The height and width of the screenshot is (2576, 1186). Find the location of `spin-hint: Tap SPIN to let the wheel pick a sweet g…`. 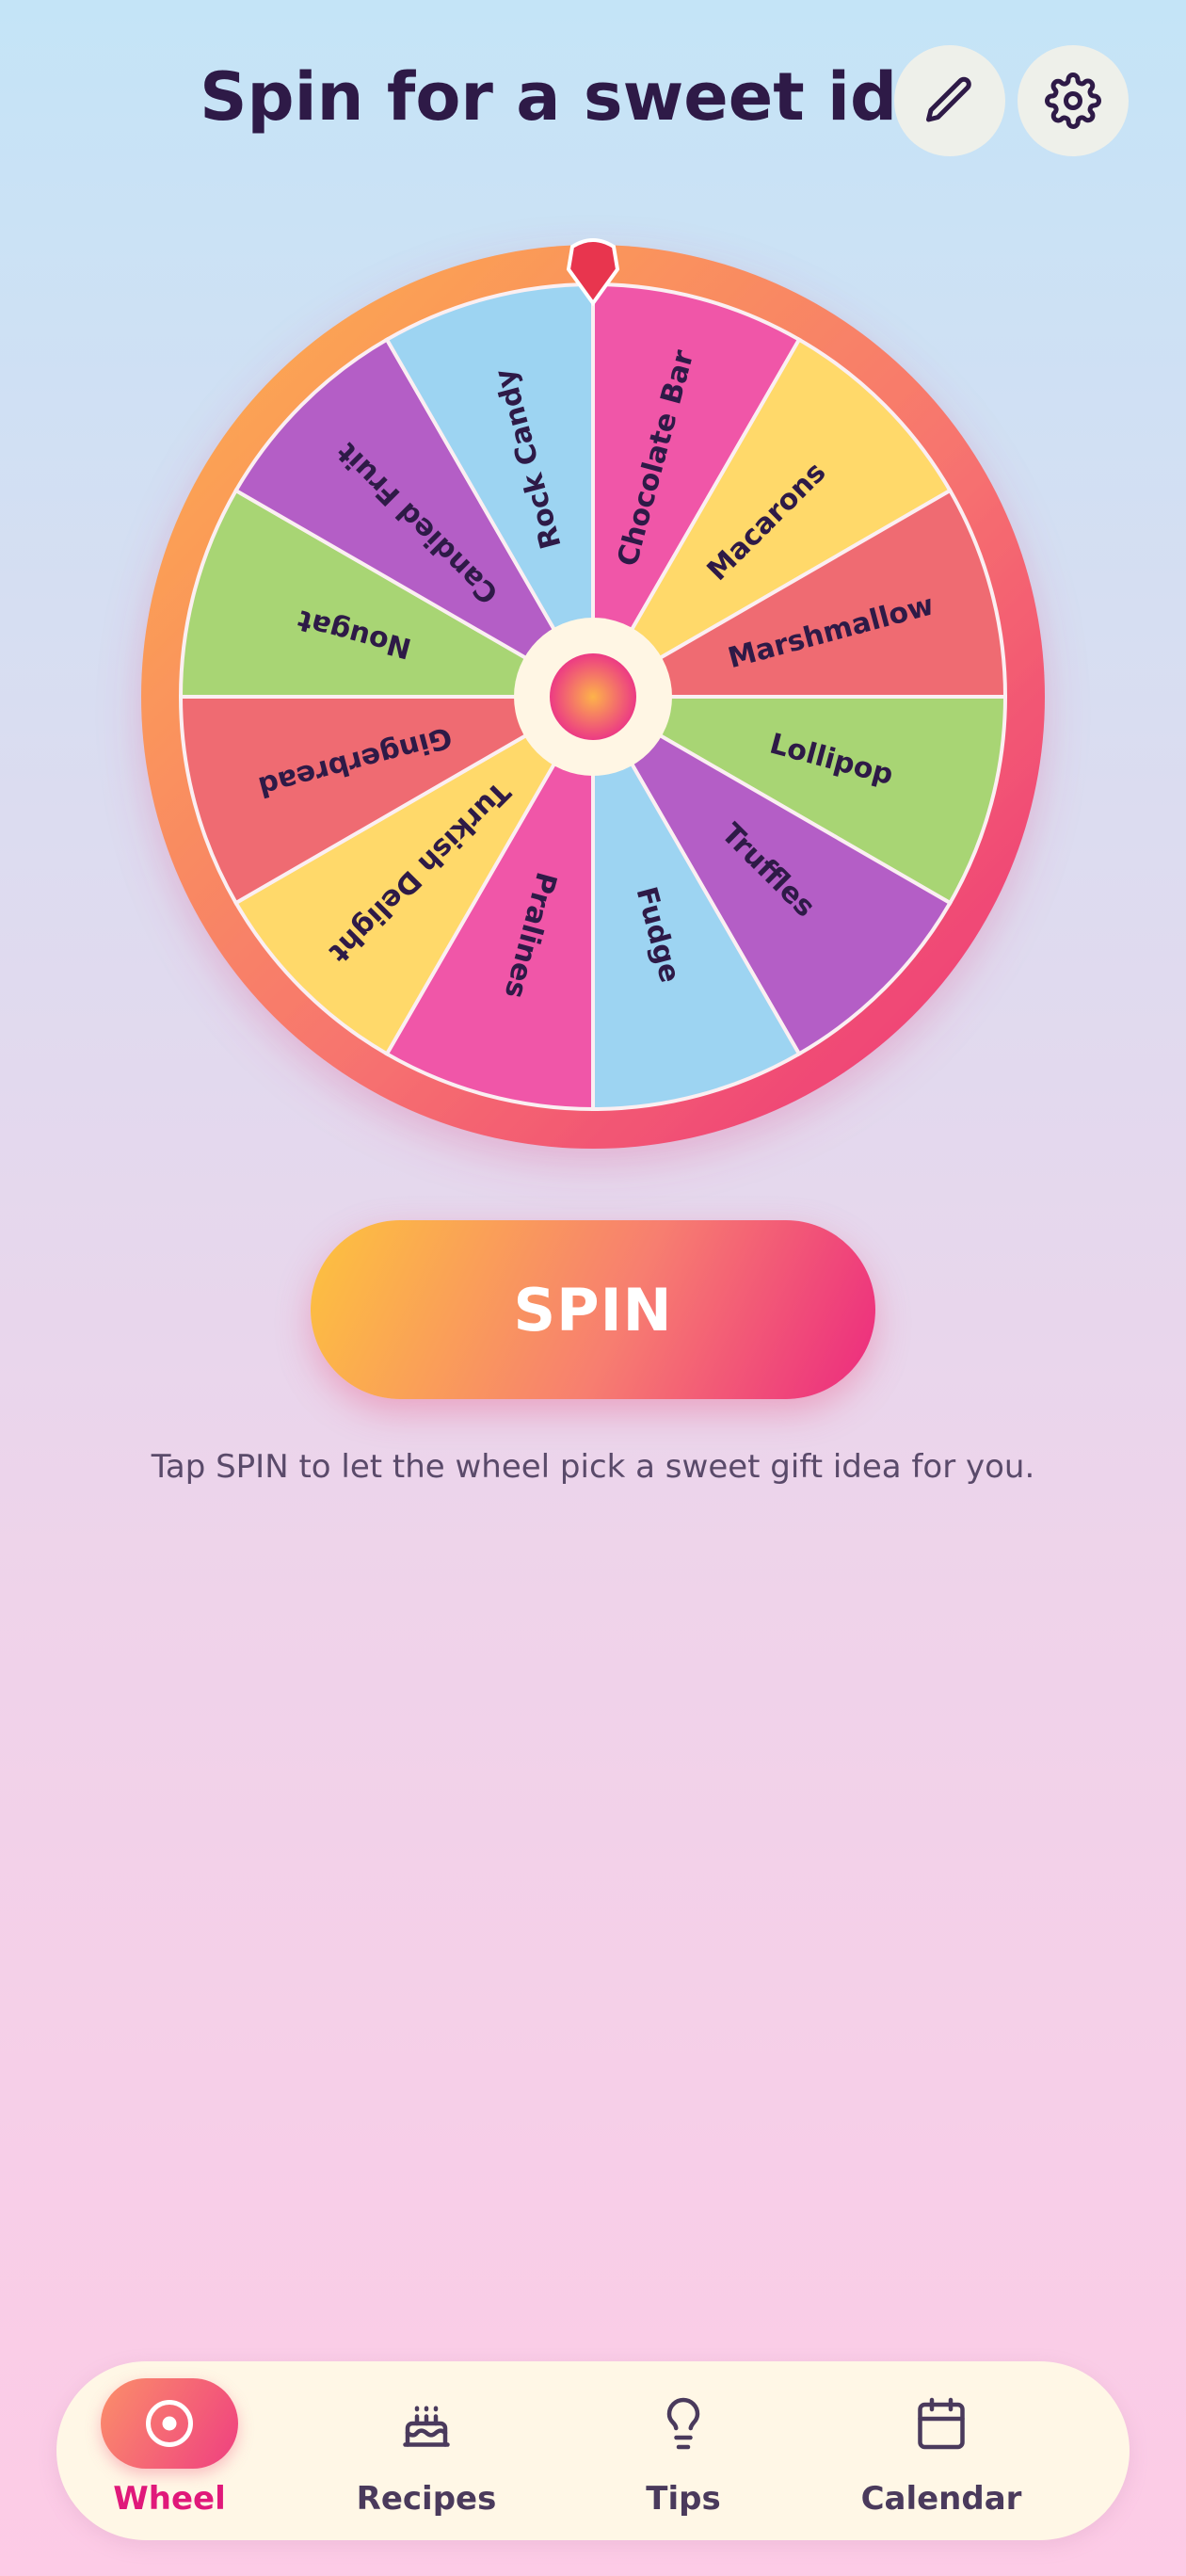

spin-hint: Tap SPIN to let the wheel pick a sweet g… is located at coordinates (593, 1467).